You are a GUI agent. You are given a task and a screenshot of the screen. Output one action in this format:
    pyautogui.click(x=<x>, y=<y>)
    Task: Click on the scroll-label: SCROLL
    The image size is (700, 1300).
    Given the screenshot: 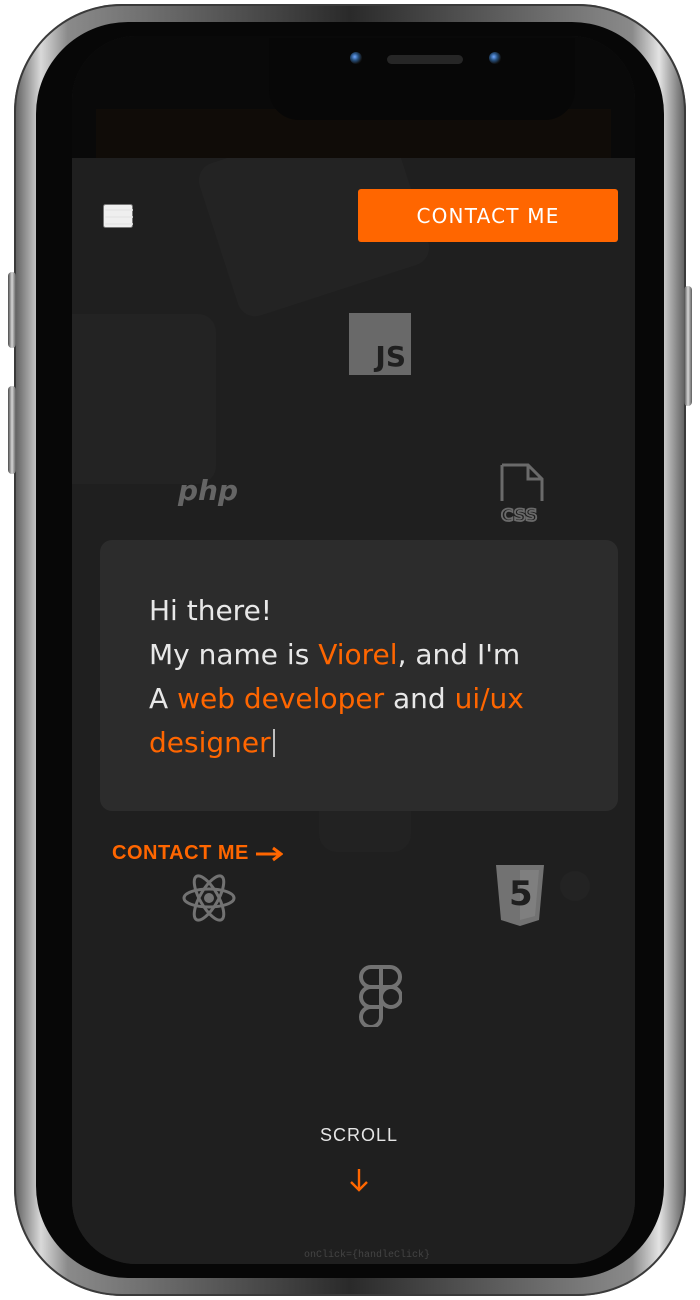 What is the action you would take?
    pyautogui.click(x=359, y=1135)
    